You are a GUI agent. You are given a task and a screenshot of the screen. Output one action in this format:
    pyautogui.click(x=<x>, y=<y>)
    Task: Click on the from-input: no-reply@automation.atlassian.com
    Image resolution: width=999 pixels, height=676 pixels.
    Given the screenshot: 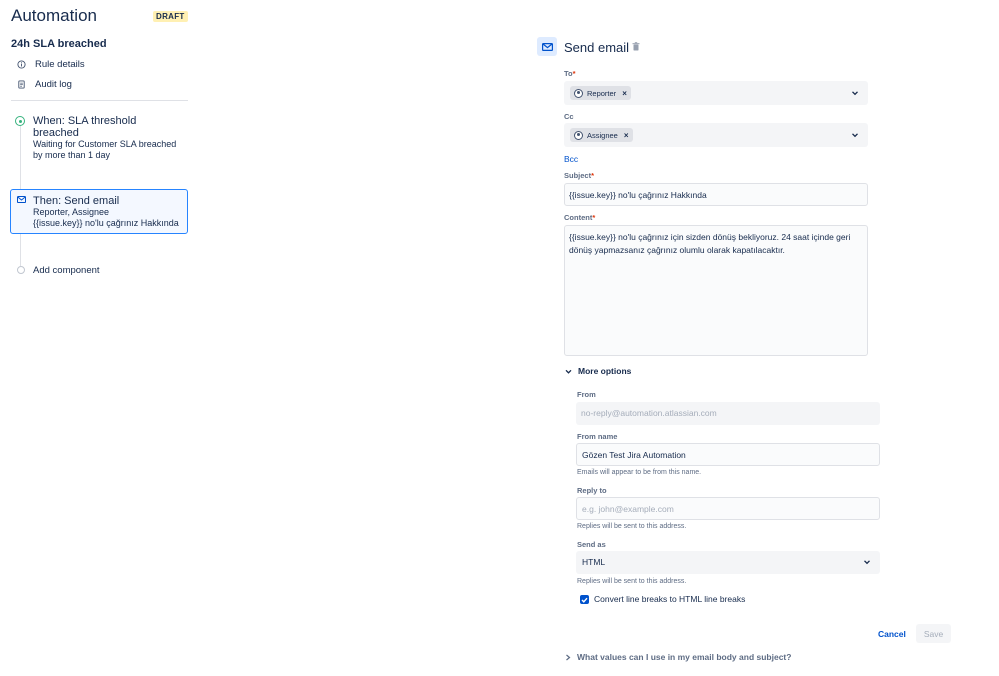 What is the action you would take?
    pyautogui.click(x=728, y=413)
    